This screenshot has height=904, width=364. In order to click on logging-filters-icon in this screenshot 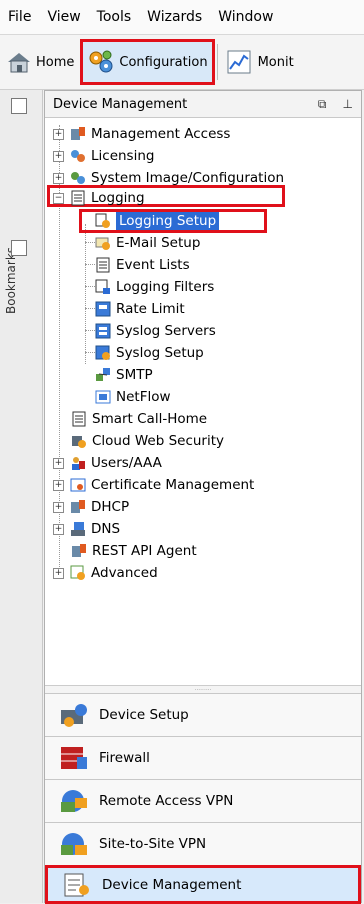, I will do `click(102, 286)`.